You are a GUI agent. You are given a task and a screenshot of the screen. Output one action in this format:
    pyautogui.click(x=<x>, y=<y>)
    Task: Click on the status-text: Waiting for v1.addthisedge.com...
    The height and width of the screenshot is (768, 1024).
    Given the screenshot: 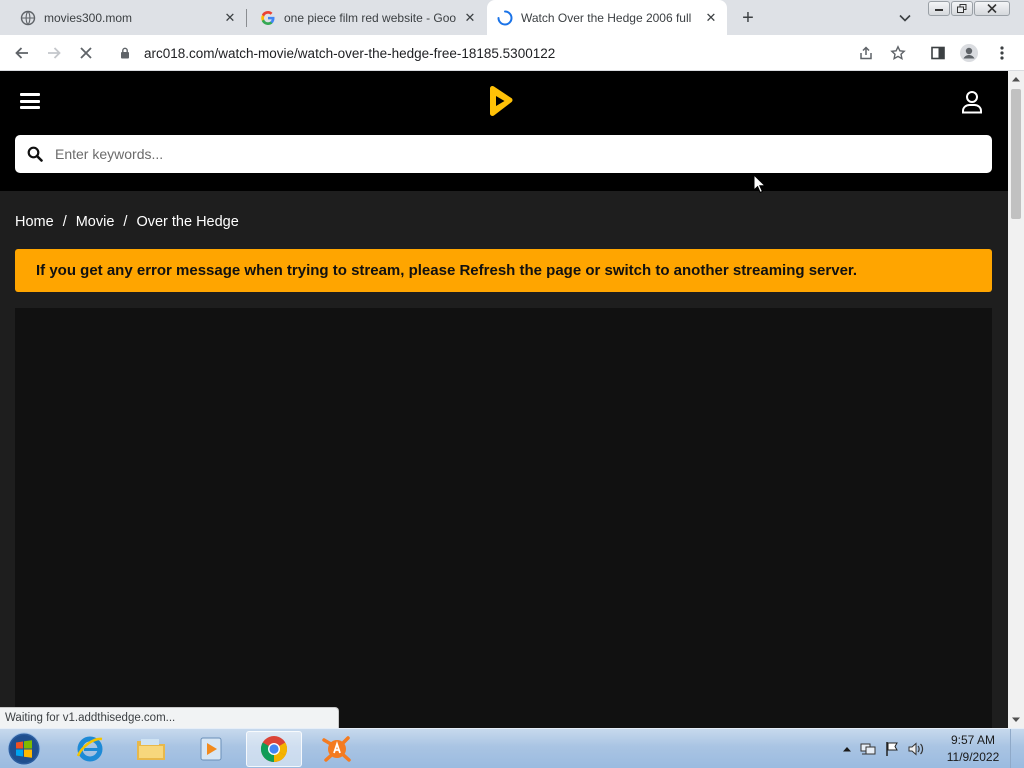 What is the action you would take?
    pyautogui.click(x=90, y=718)
    